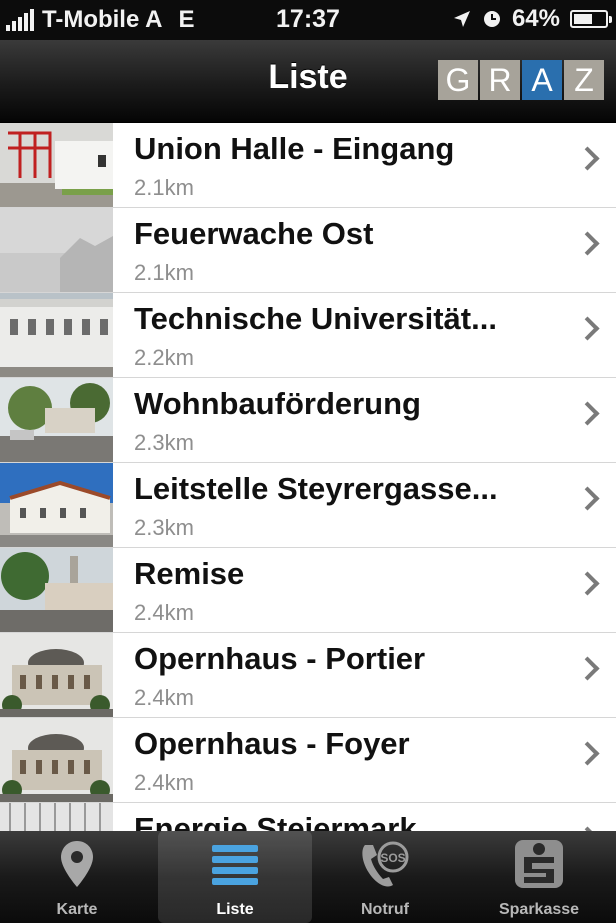 Image resolution: width=616 pixels, height=923 pixels. Describe the element at coordinates (521, 80) in the screenshot. I see `graz-logo: G R A Z` at that location.